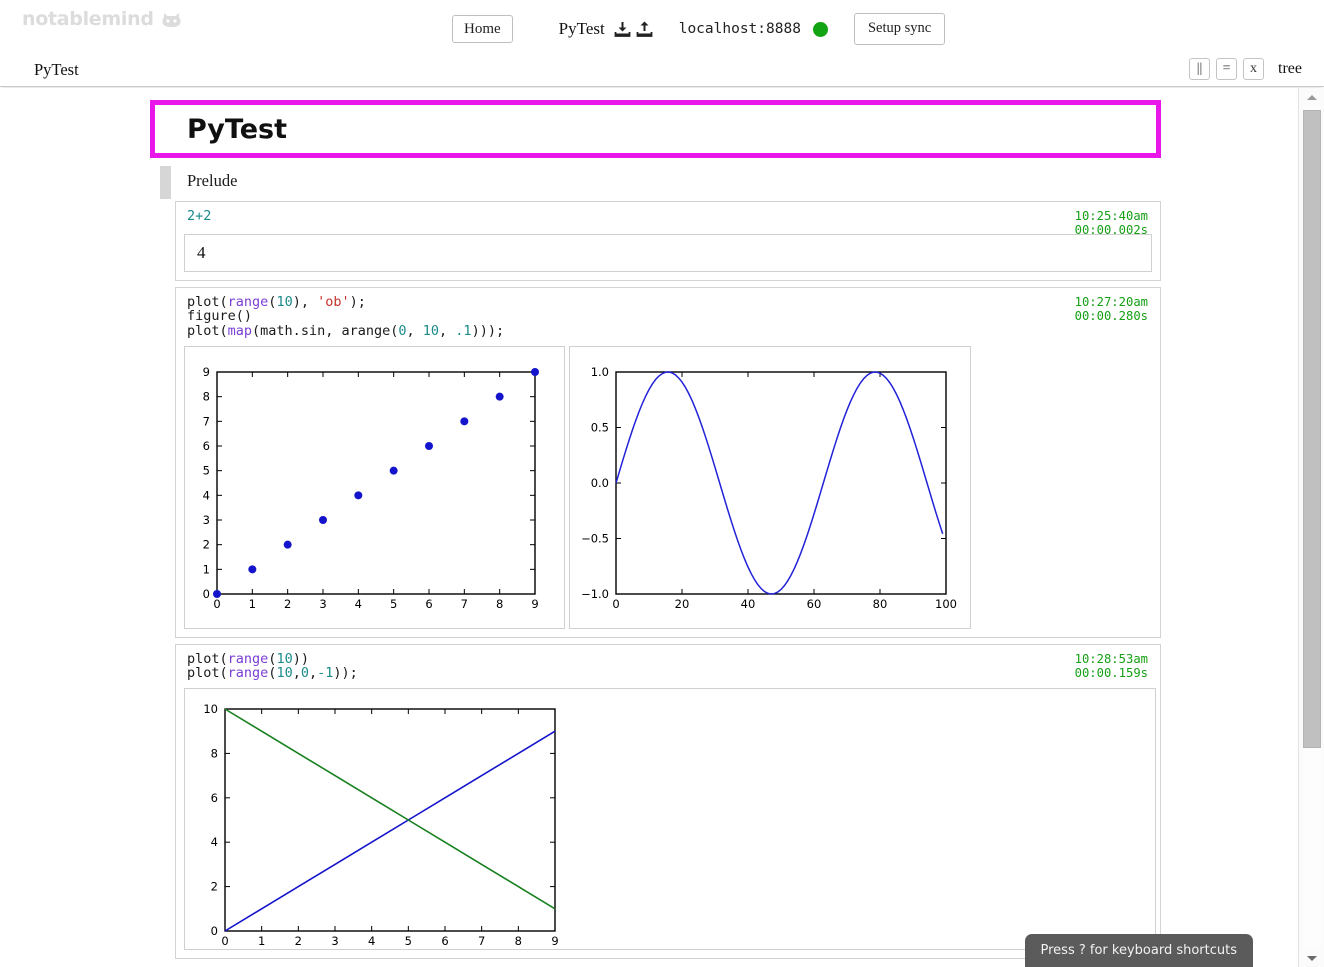 The width and height of the screenshot is (1324, 967). I want to click on cell-output-value: 4, so click(201, 252).